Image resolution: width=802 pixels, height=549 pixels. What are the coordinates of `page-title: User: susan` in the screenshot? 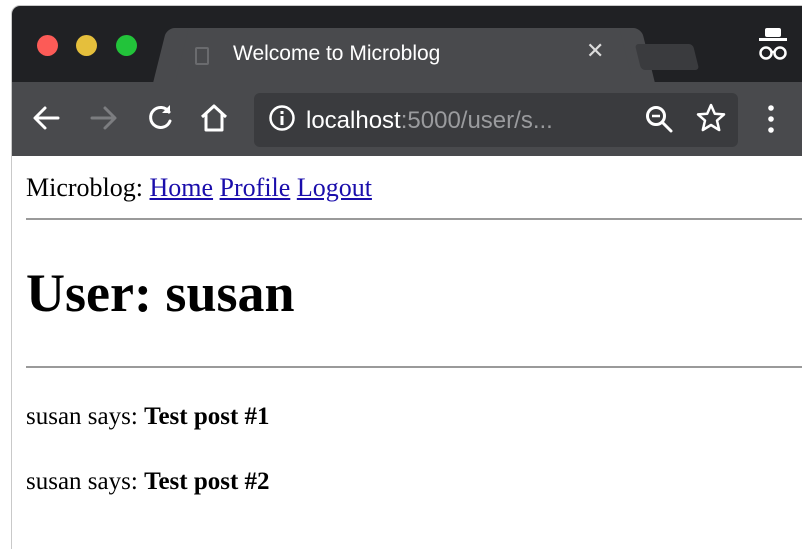 It's located at (160, 293).